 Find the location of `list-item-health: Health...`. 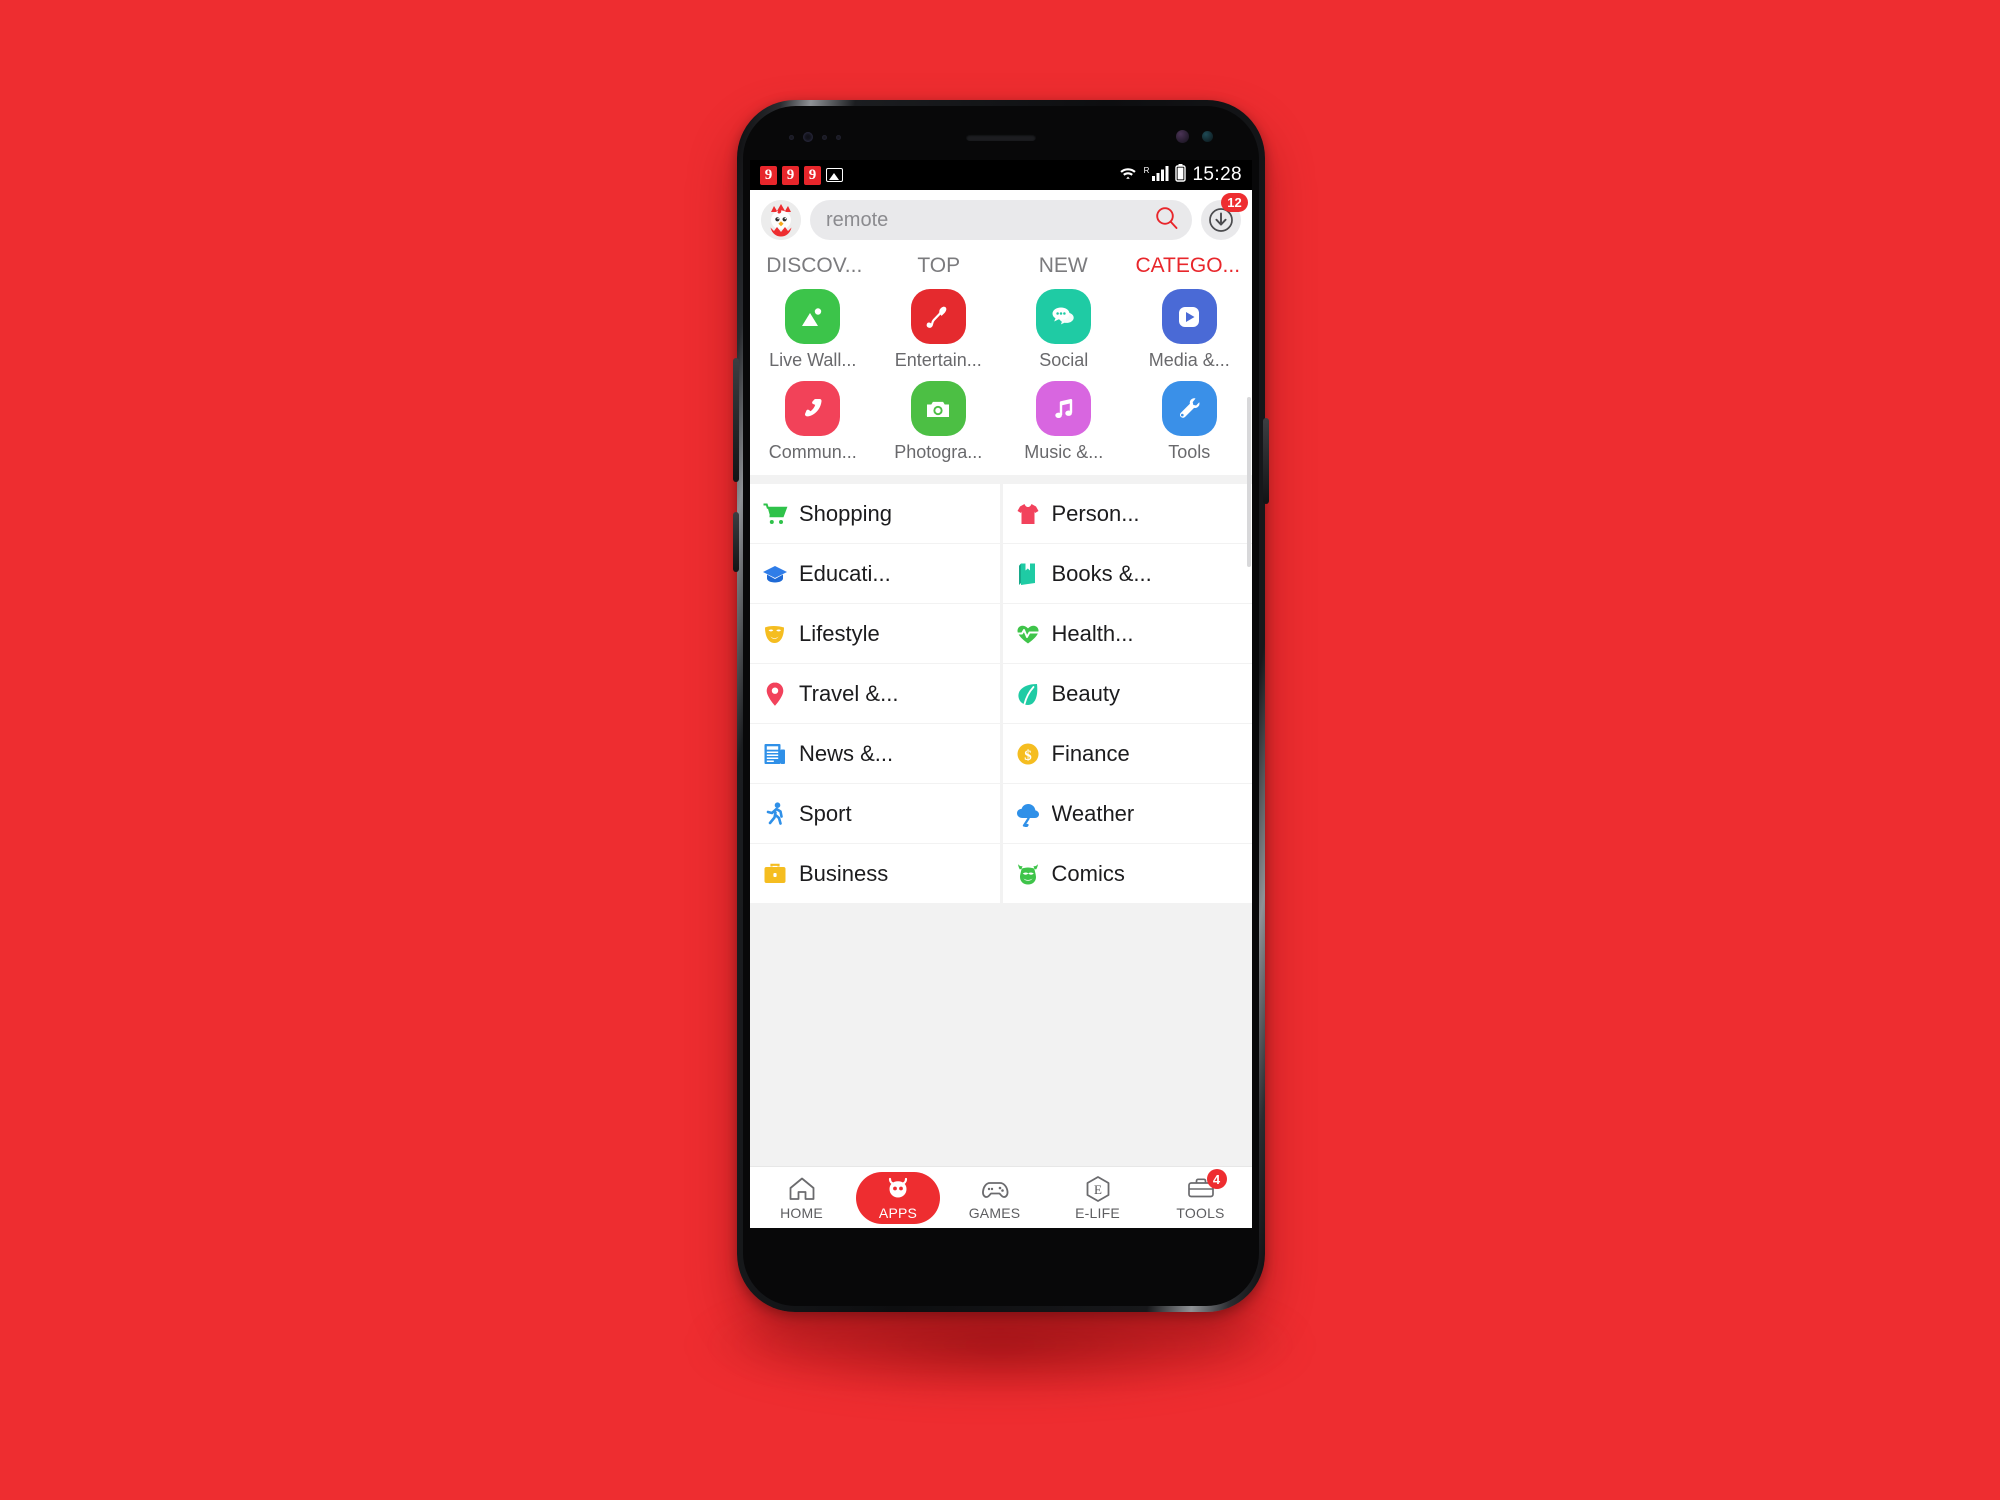

list-item-health: Health... is located at coordinates (1125, 634).